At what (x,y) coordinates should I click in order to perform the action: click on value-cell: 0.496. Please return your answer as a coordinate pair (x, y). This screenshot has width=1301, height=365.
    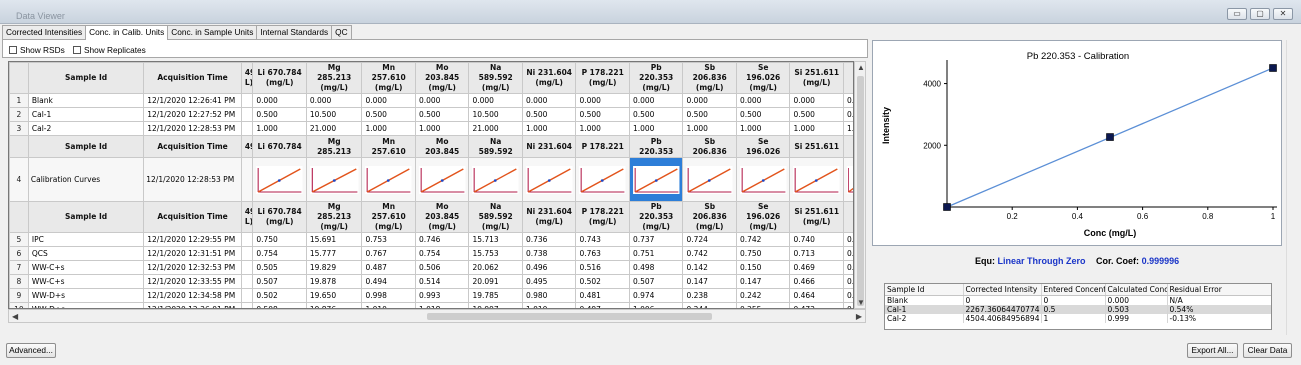
    Looking at the image, I should click on (549, 267).